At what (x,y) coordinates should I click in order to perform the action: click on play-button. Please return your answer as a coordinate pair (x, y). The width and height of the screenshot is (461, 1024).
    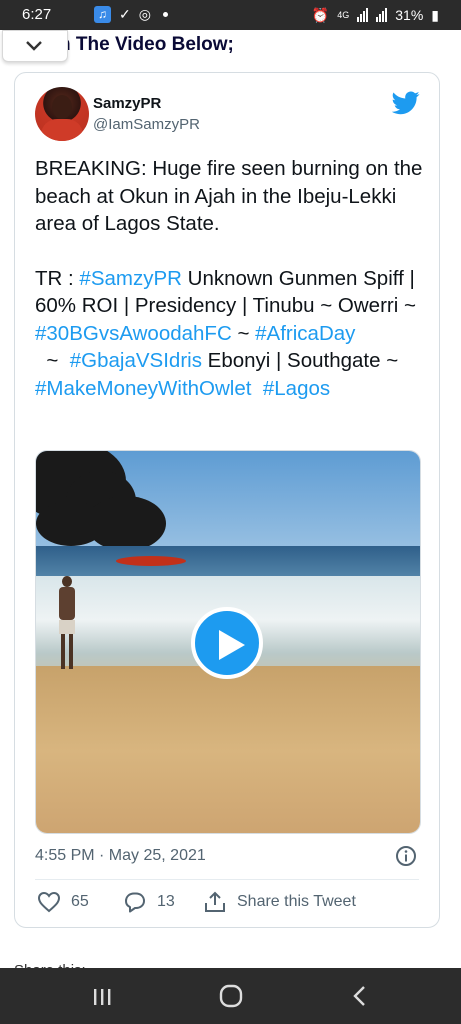
    Looking at the image, I should click on (227, 643).